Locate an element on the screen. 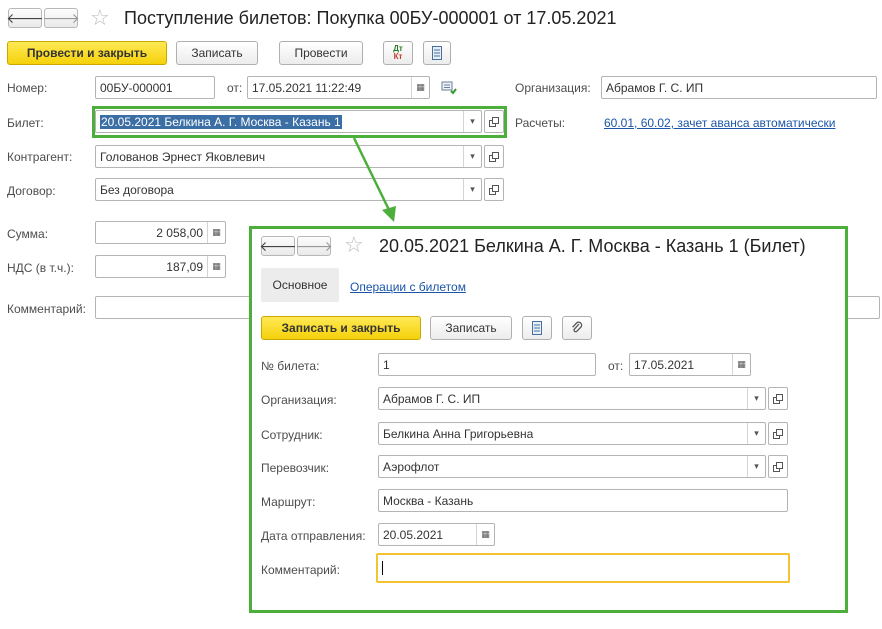  kt-icon: Кт is located at coordinates (398, 56).